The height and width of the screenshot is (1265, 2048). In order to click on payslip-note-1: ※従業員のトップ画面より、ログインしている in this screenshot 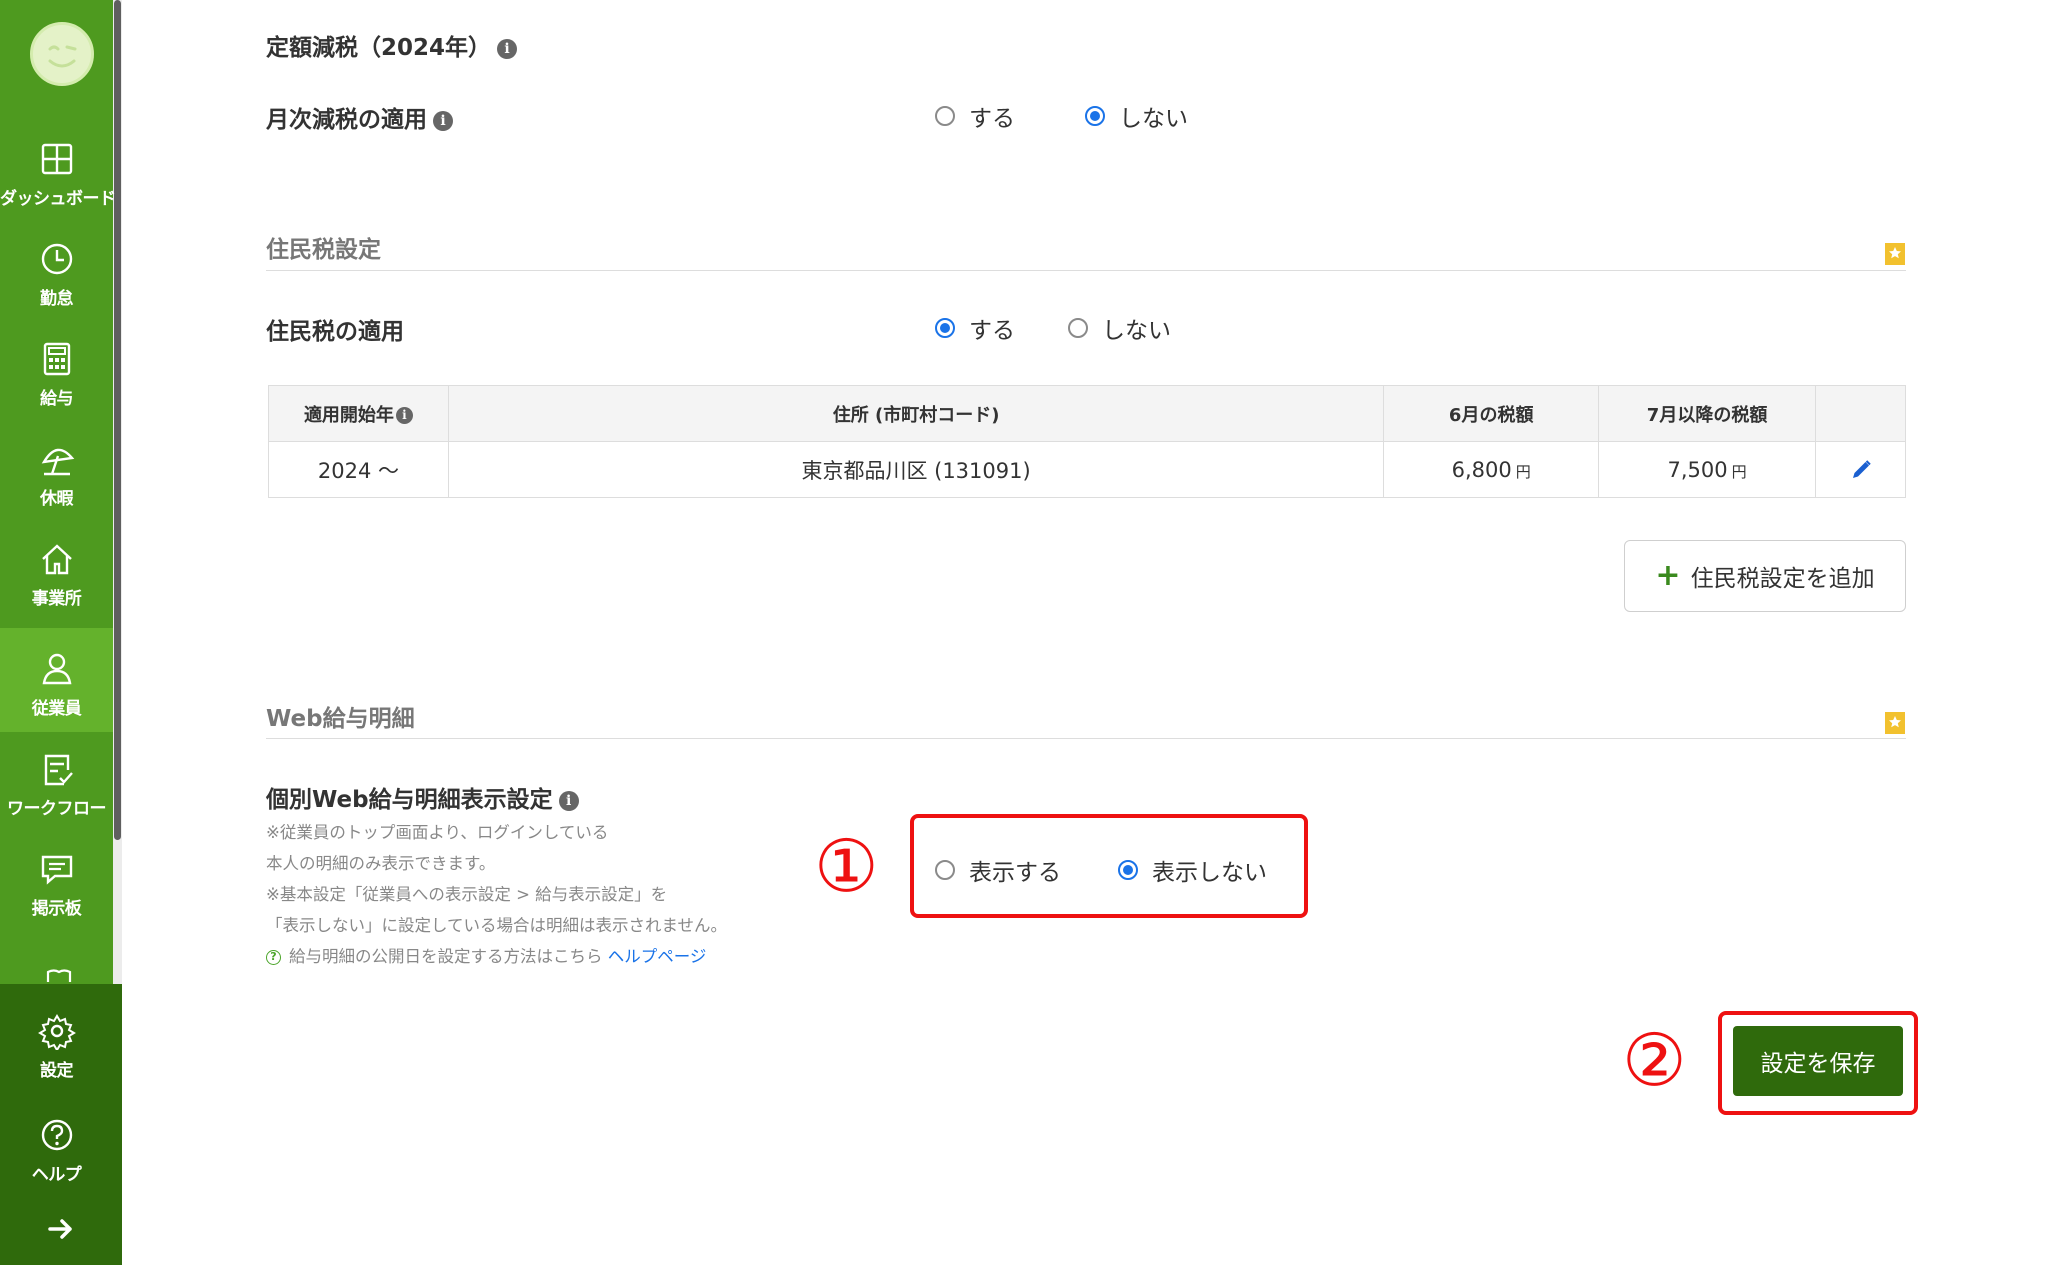, I will do `click(437, 832)`.